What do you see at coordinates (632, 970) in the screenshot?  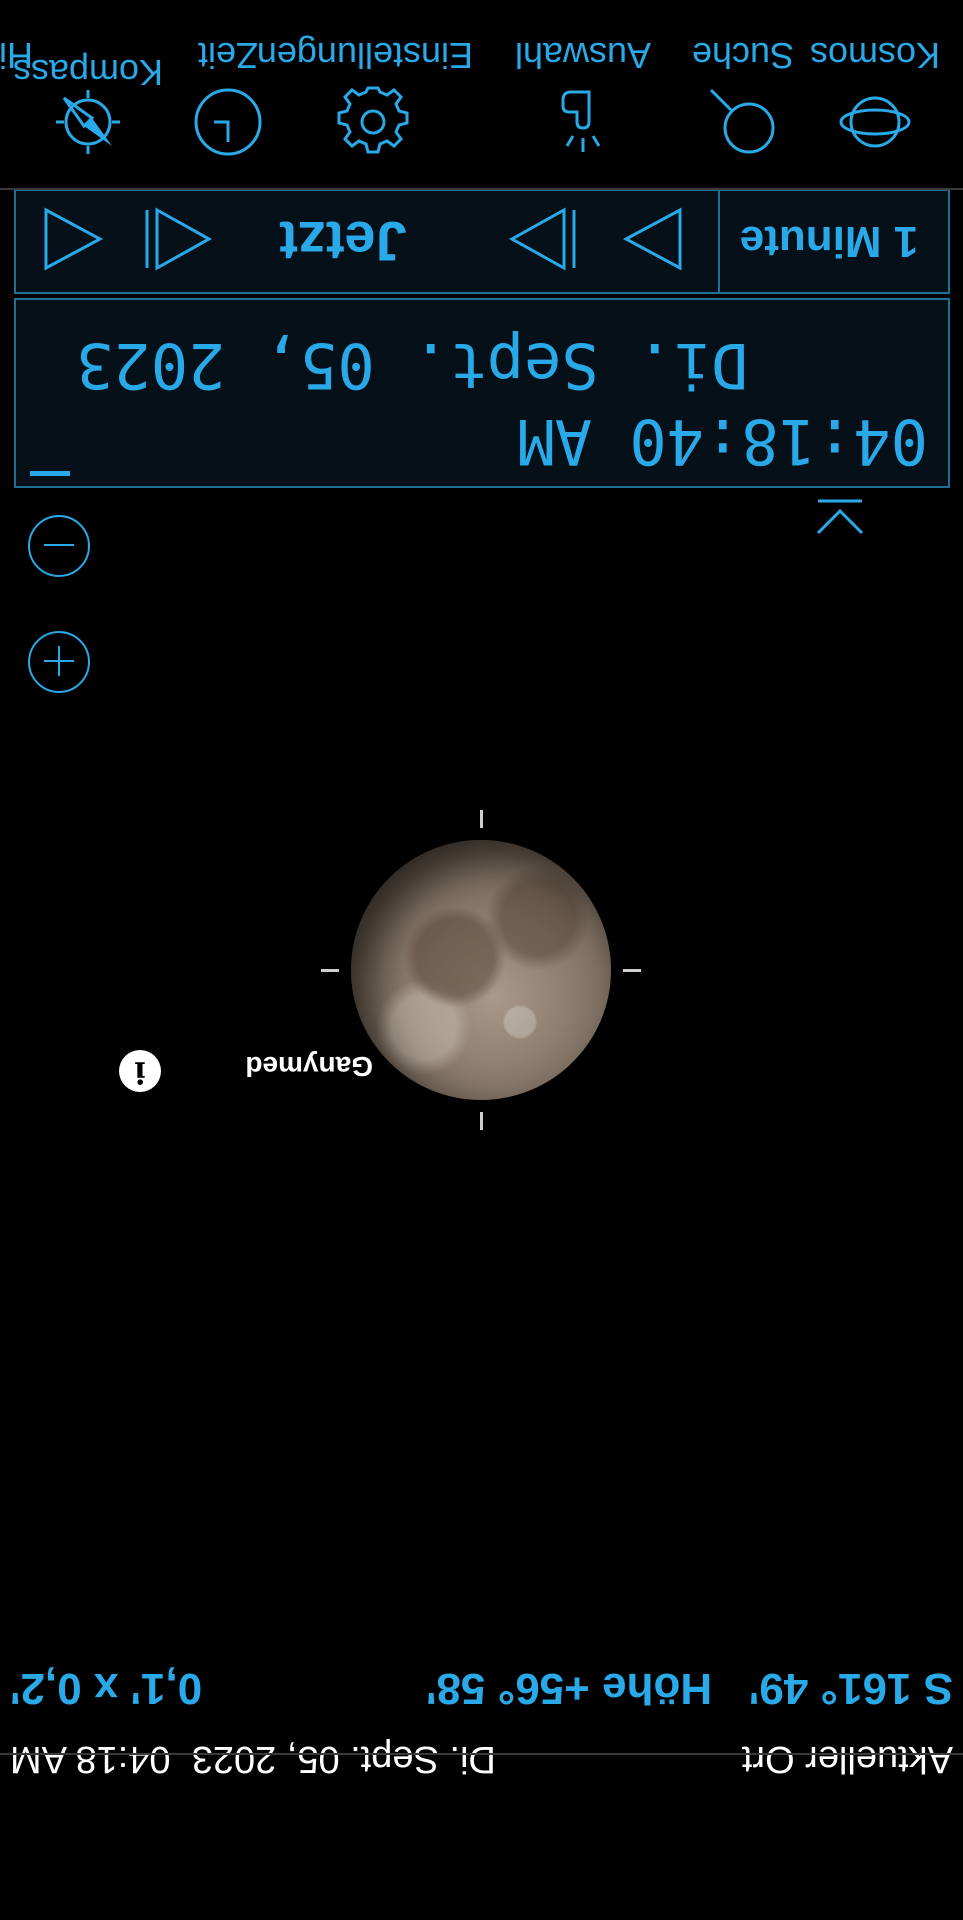 I see `crosshair-tick-left` at bounding box center [632, 970].